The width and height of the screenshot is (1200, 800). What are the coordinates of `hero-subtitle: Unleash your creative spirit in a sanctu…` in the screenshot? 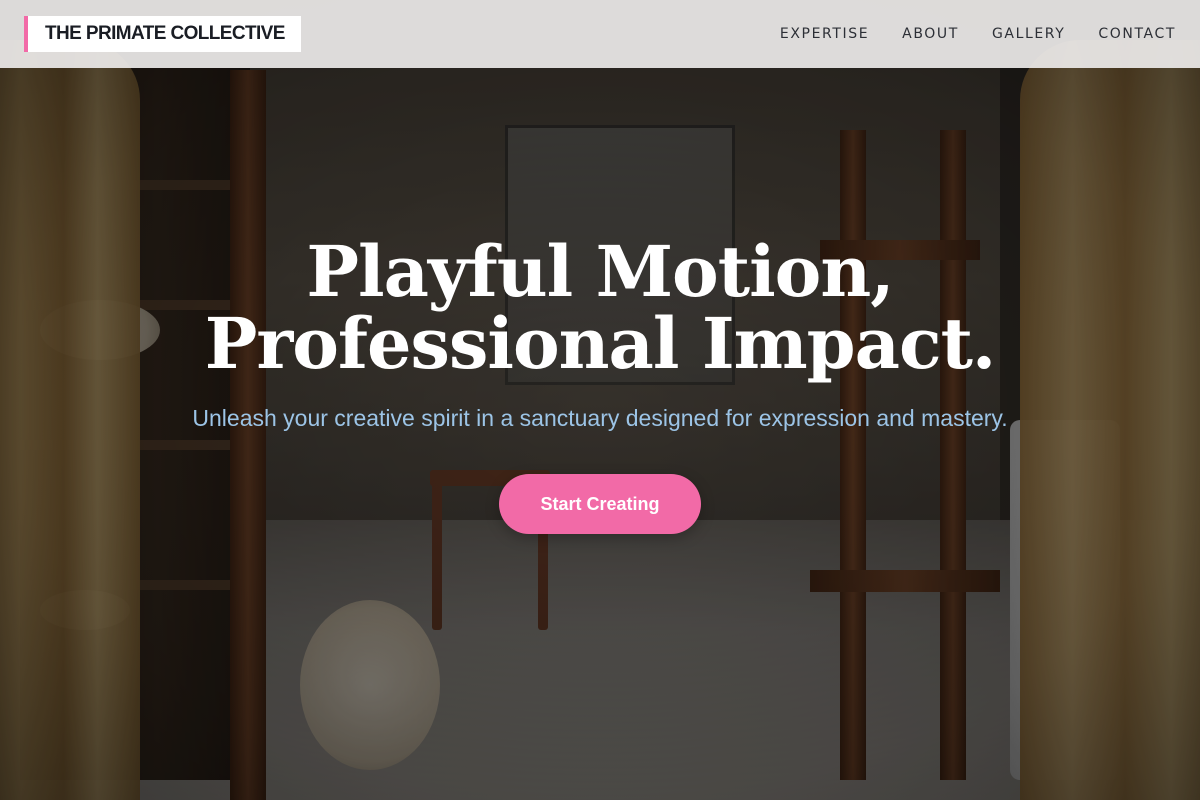 It's located at (600, 418).